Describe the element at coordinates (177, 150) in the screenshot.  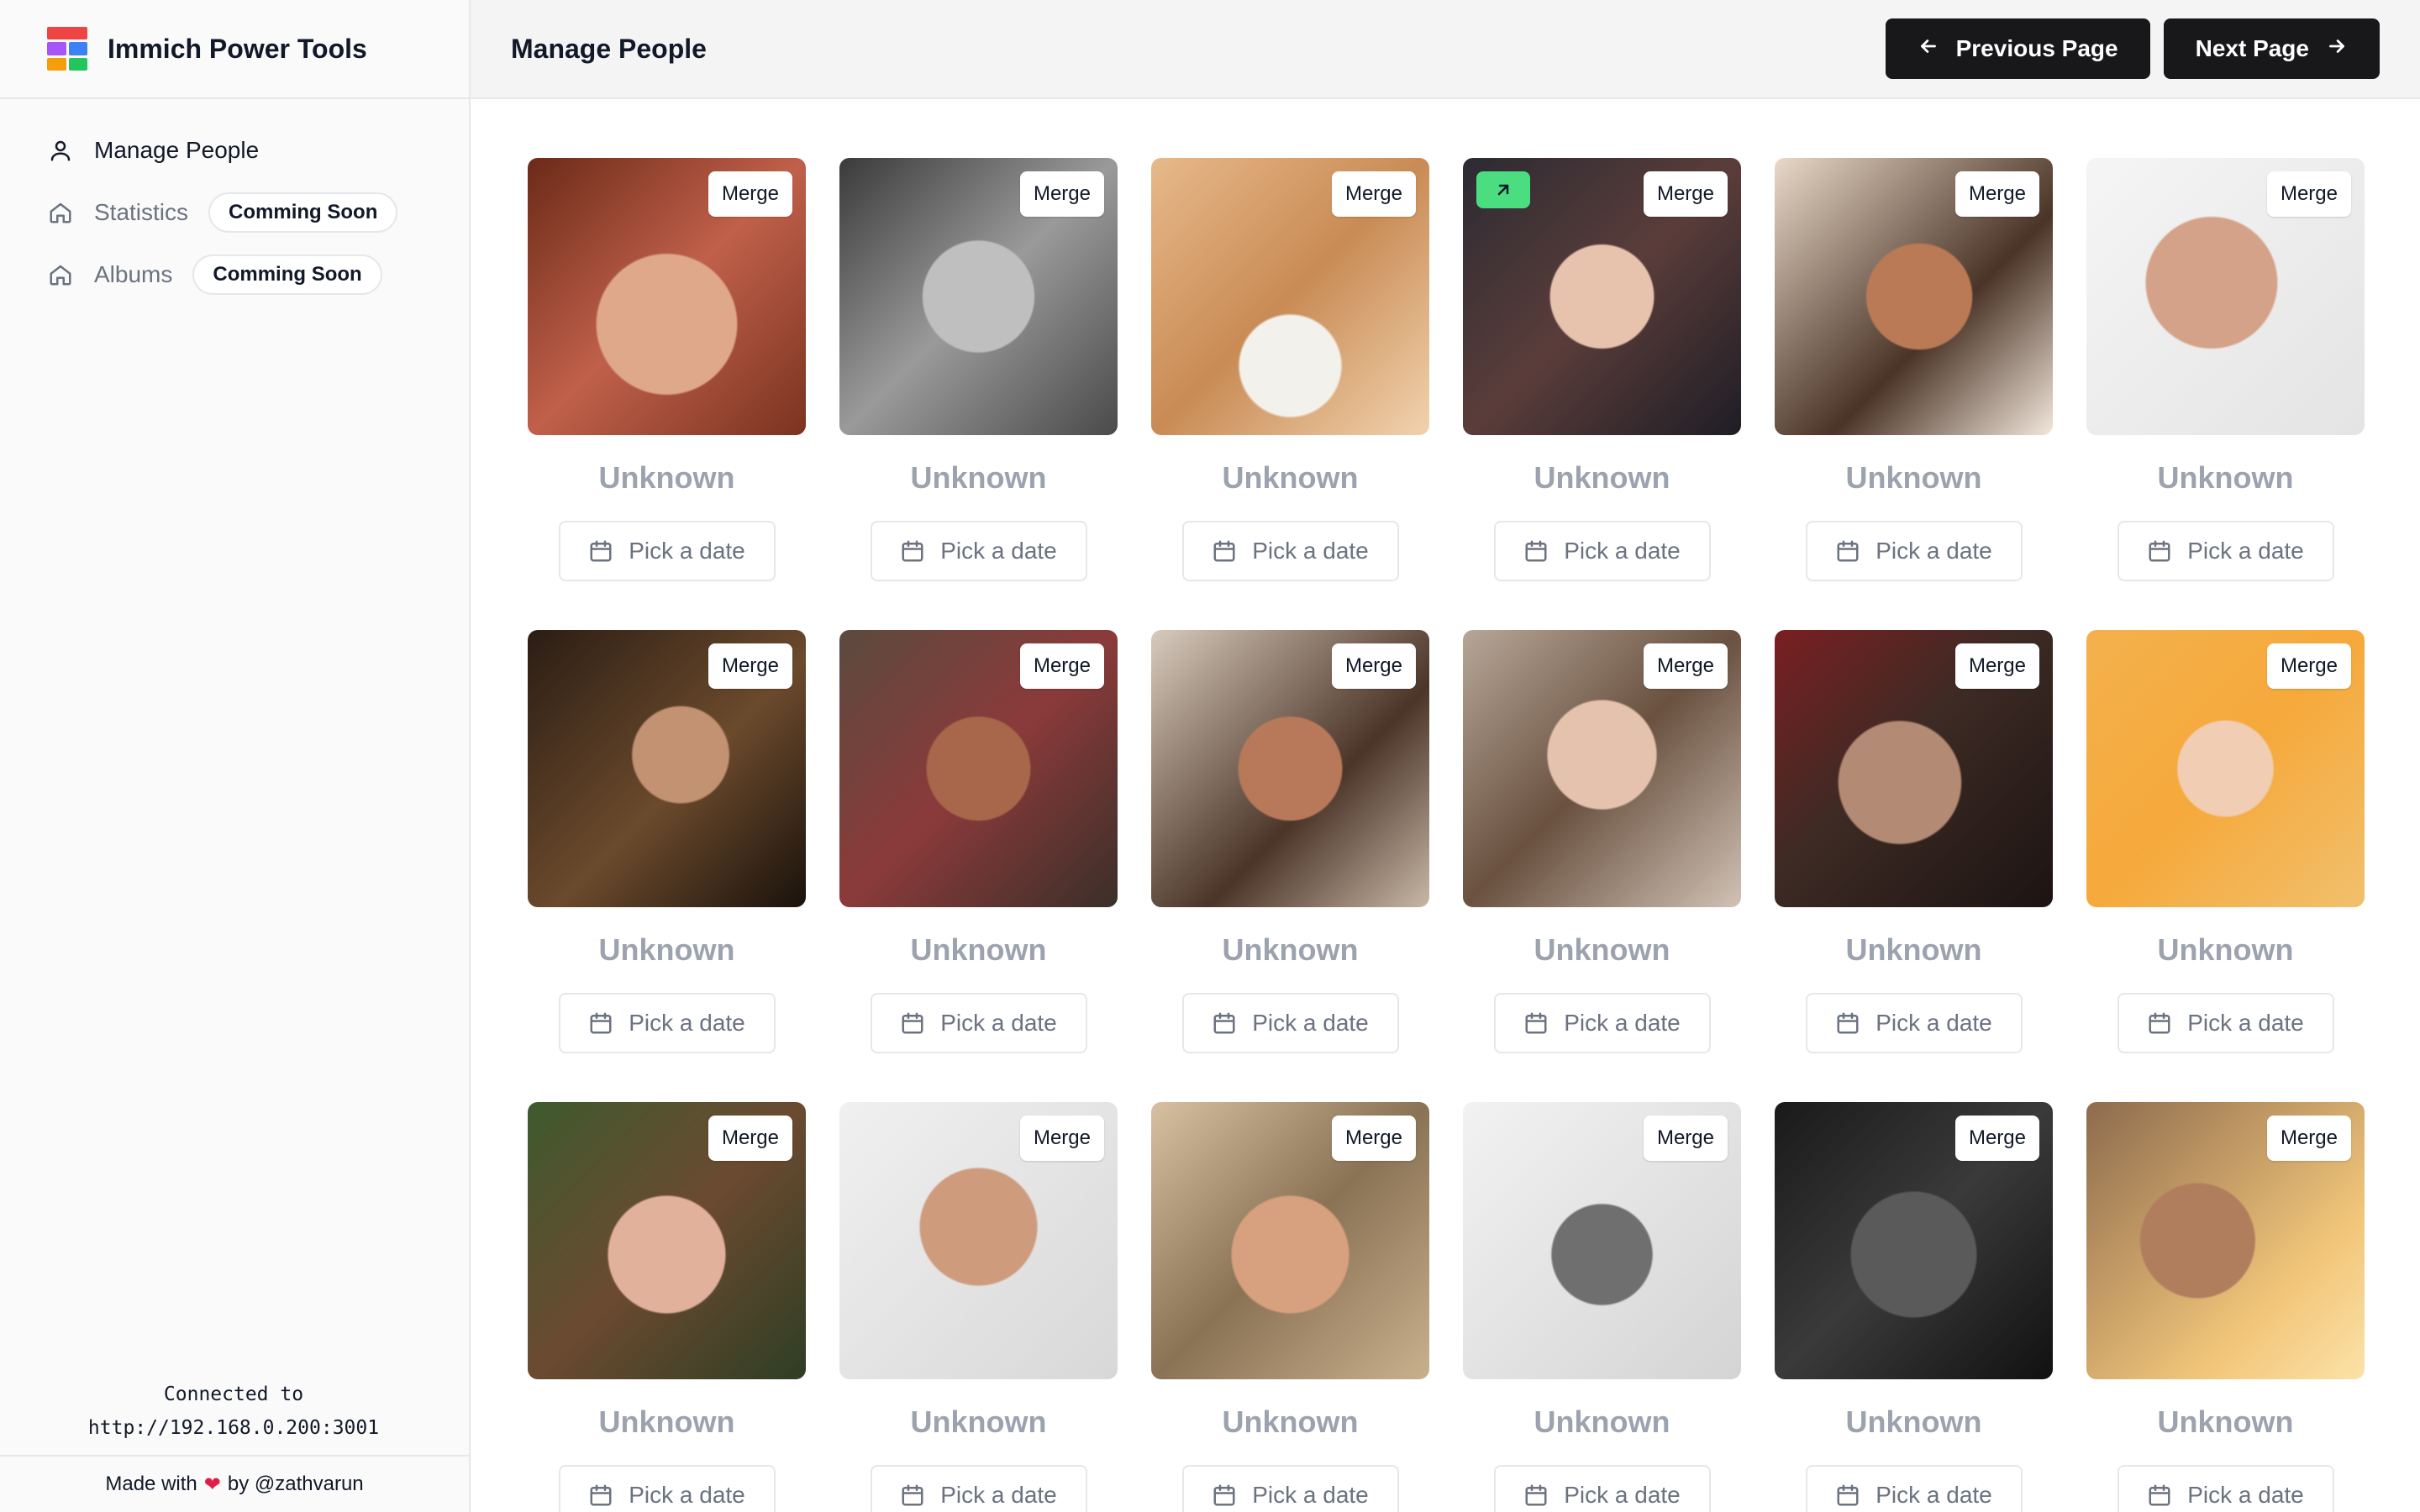
I see `sidebar-item-label: Manage People` at that location.